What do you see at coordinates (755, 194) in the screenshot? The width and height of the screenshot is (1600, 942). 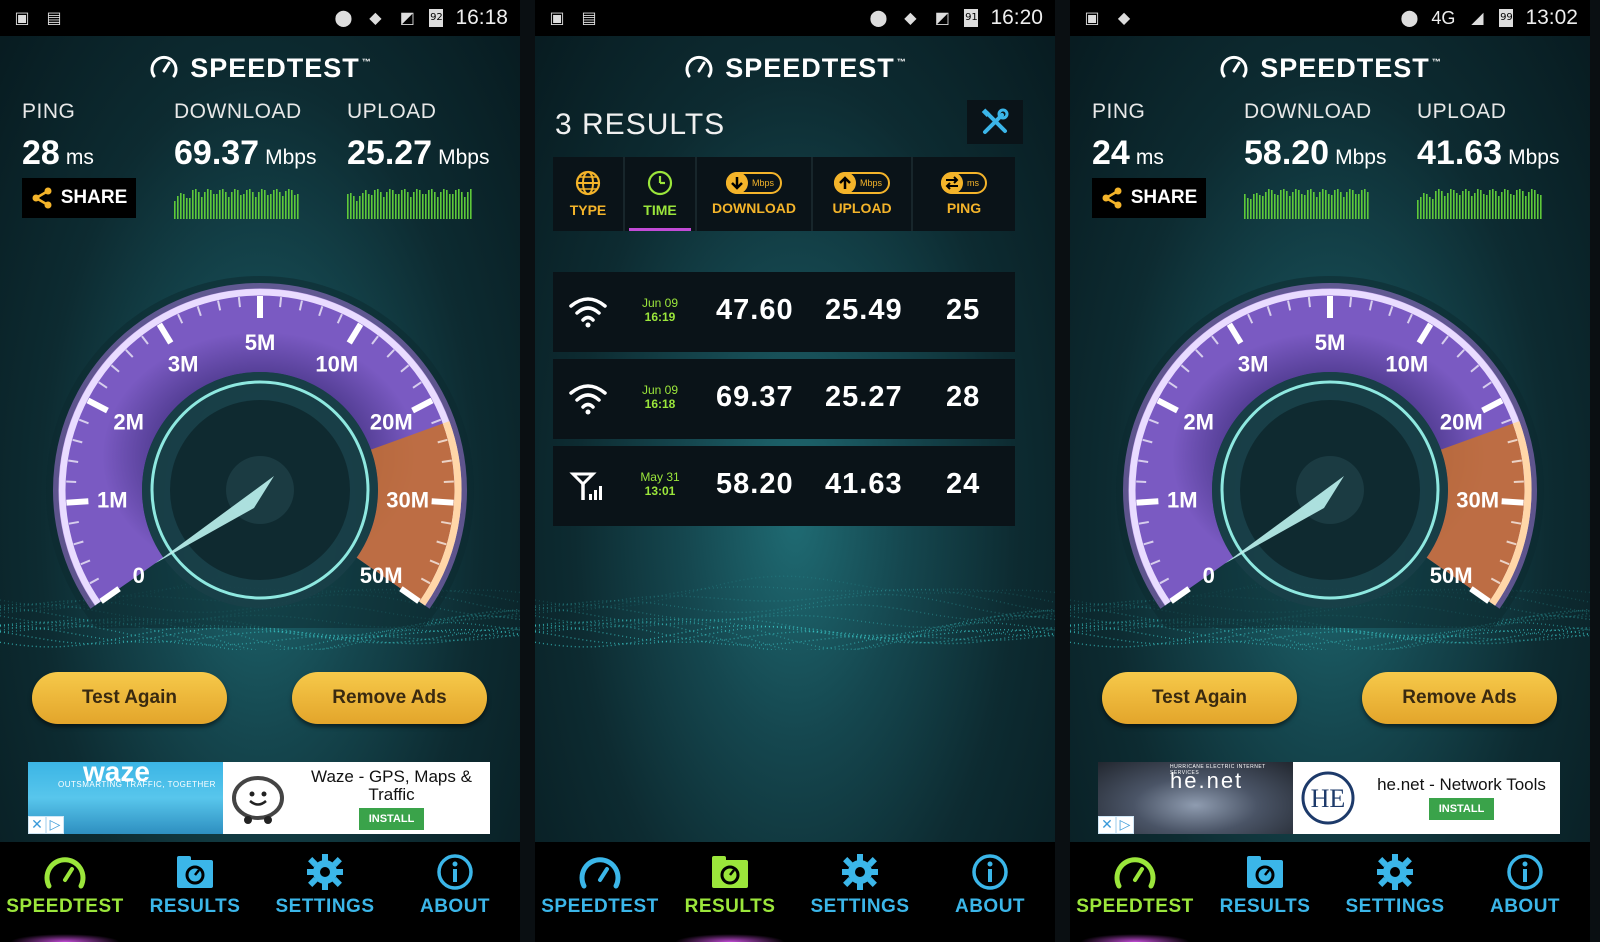 I see `tab-download: Mbps DOWNLOAD` at bounding box center [755, 194].